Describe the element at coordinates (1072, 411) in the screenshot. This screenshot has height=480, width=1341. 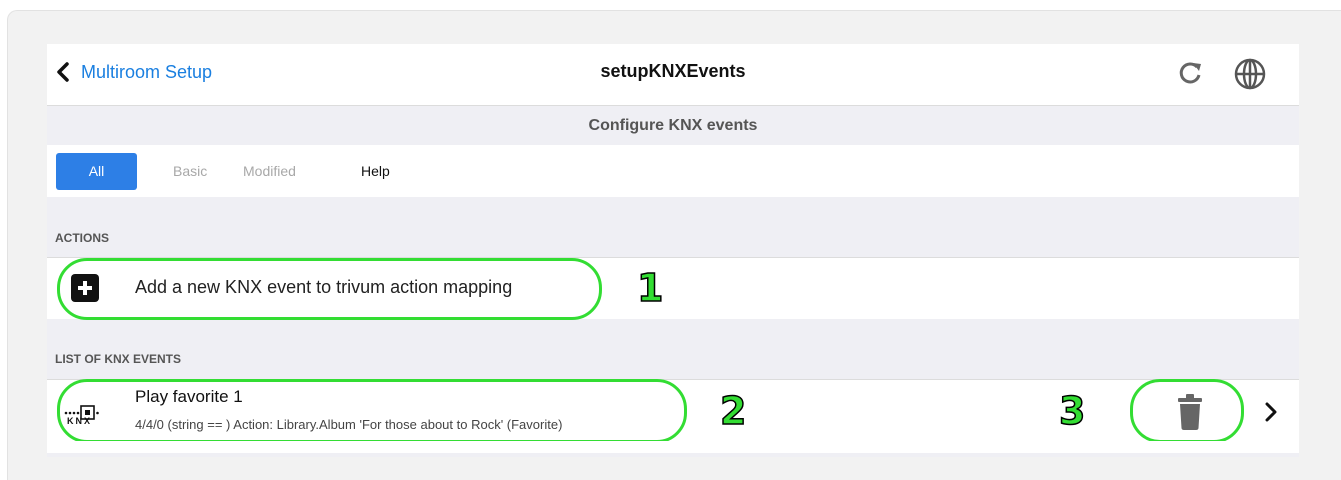
I see `callout-3: 3` at that location.